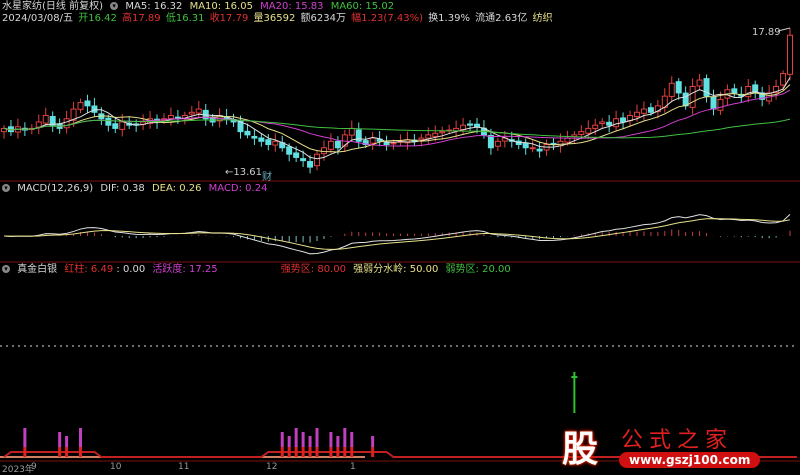 The width and height of the screenshot is (800, 475). Describe the element at coordinates (313, 269) in the screenshot. I see `strong-zone: 强势区: 80.00` at that location.